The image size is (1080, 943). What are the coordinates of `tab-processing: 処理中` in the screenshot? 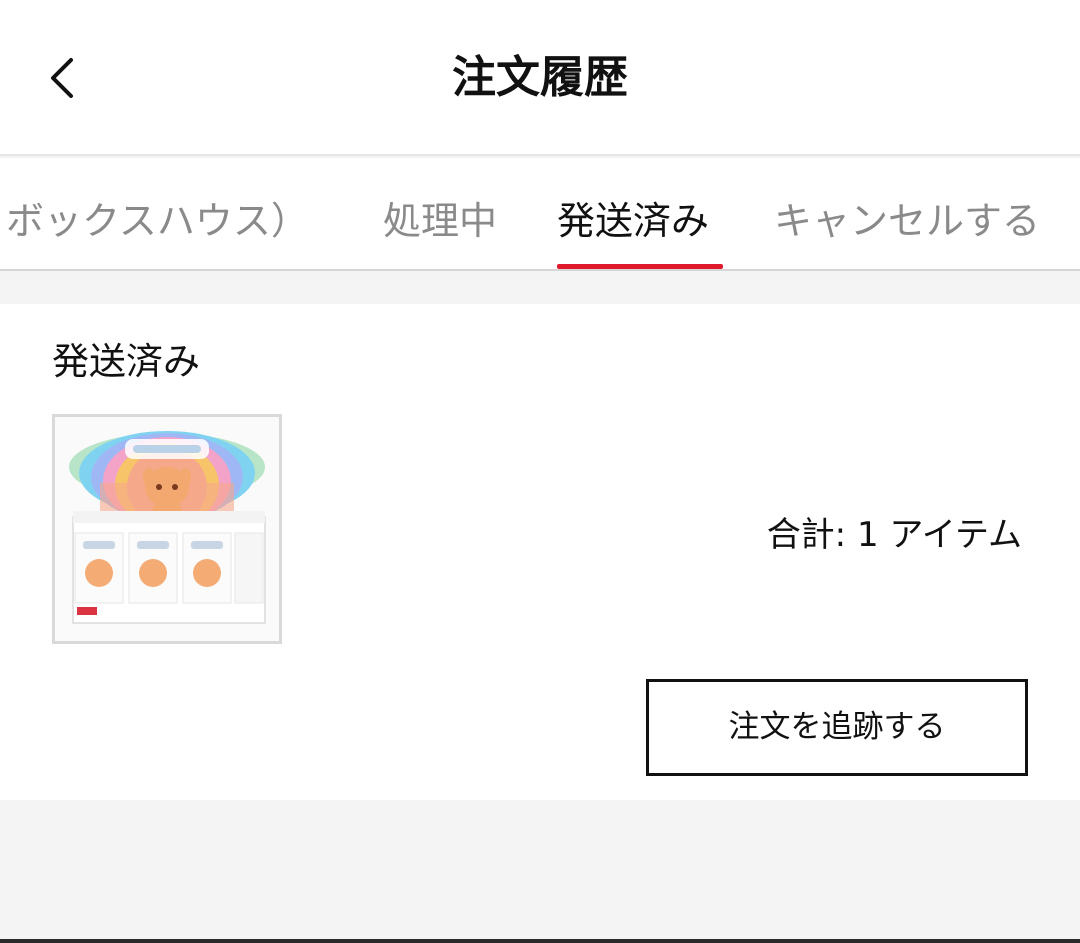 It's located at (440, 221).